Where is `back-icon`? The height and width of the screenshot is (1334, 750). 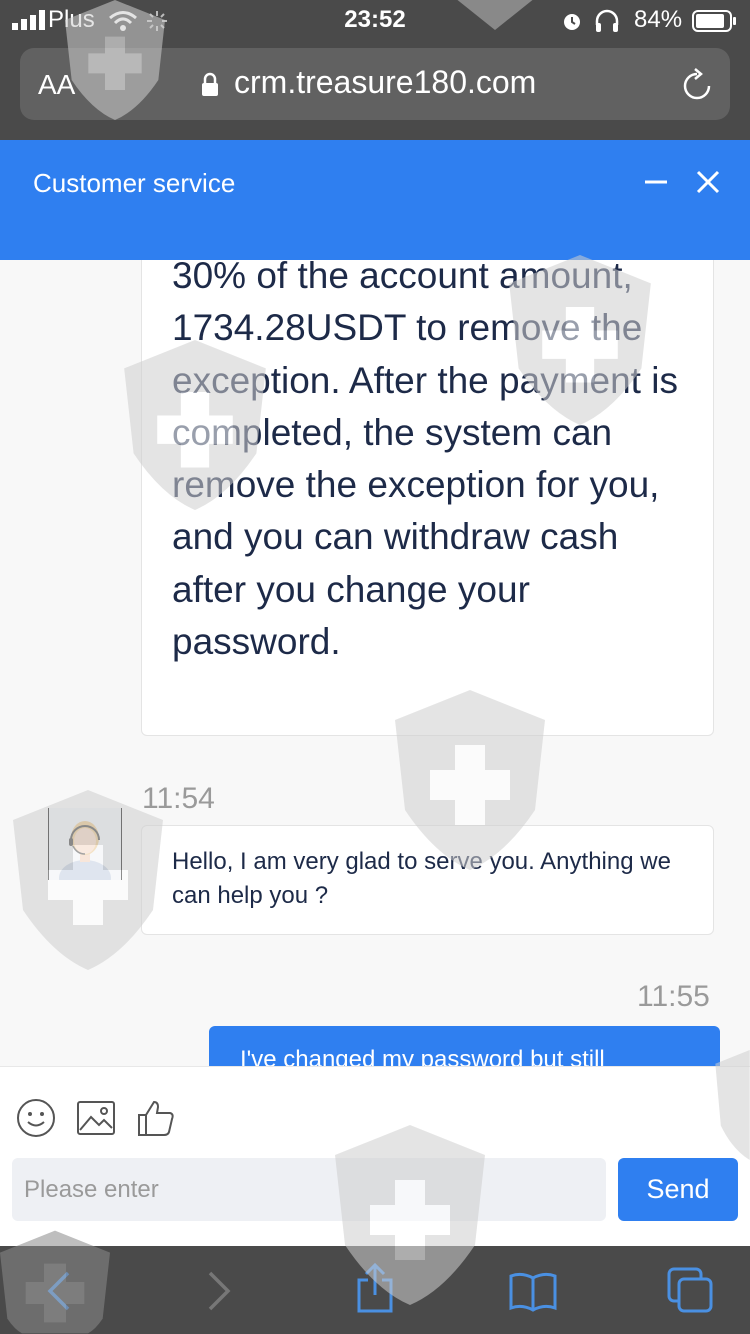 back-icon is located at coordinates (59, 1291).